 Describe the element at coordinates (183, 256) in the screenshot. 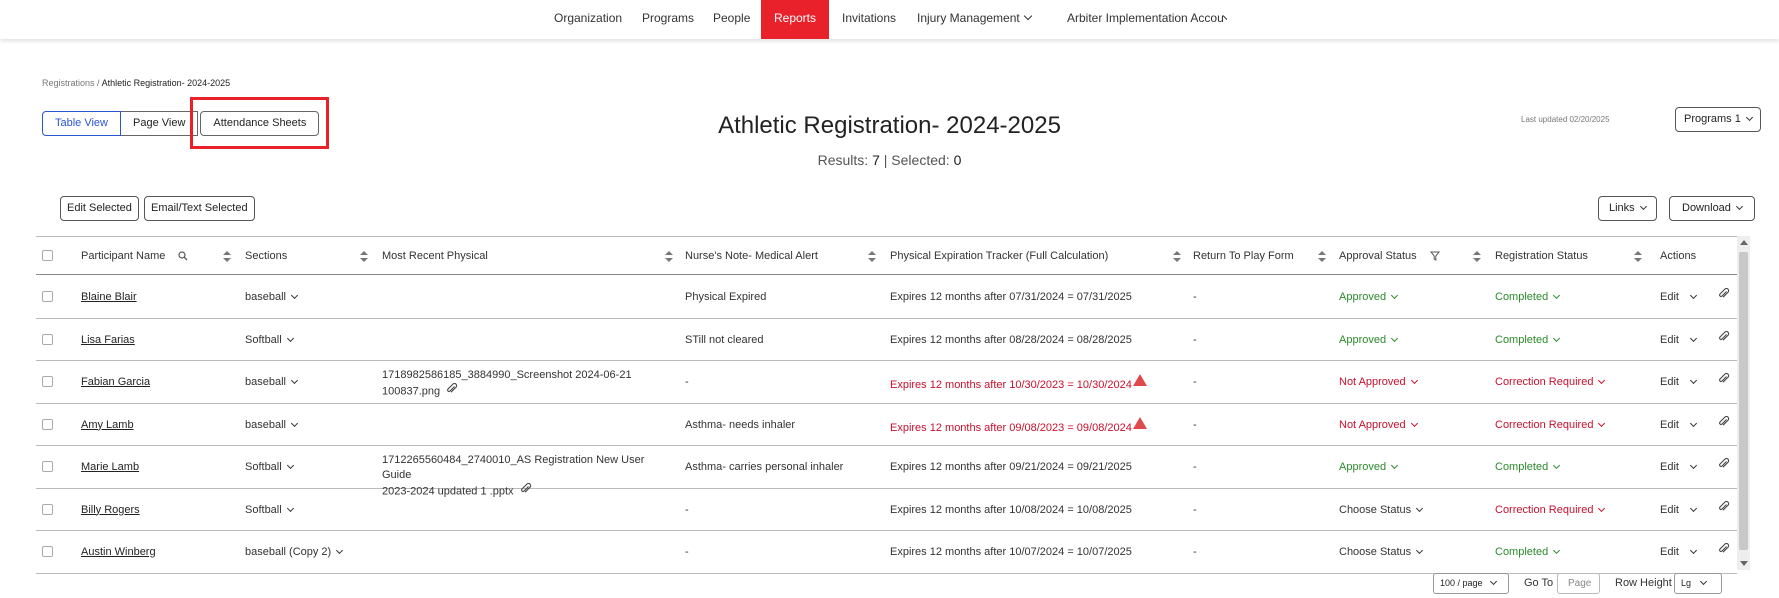

I see `search-icon` at that location.